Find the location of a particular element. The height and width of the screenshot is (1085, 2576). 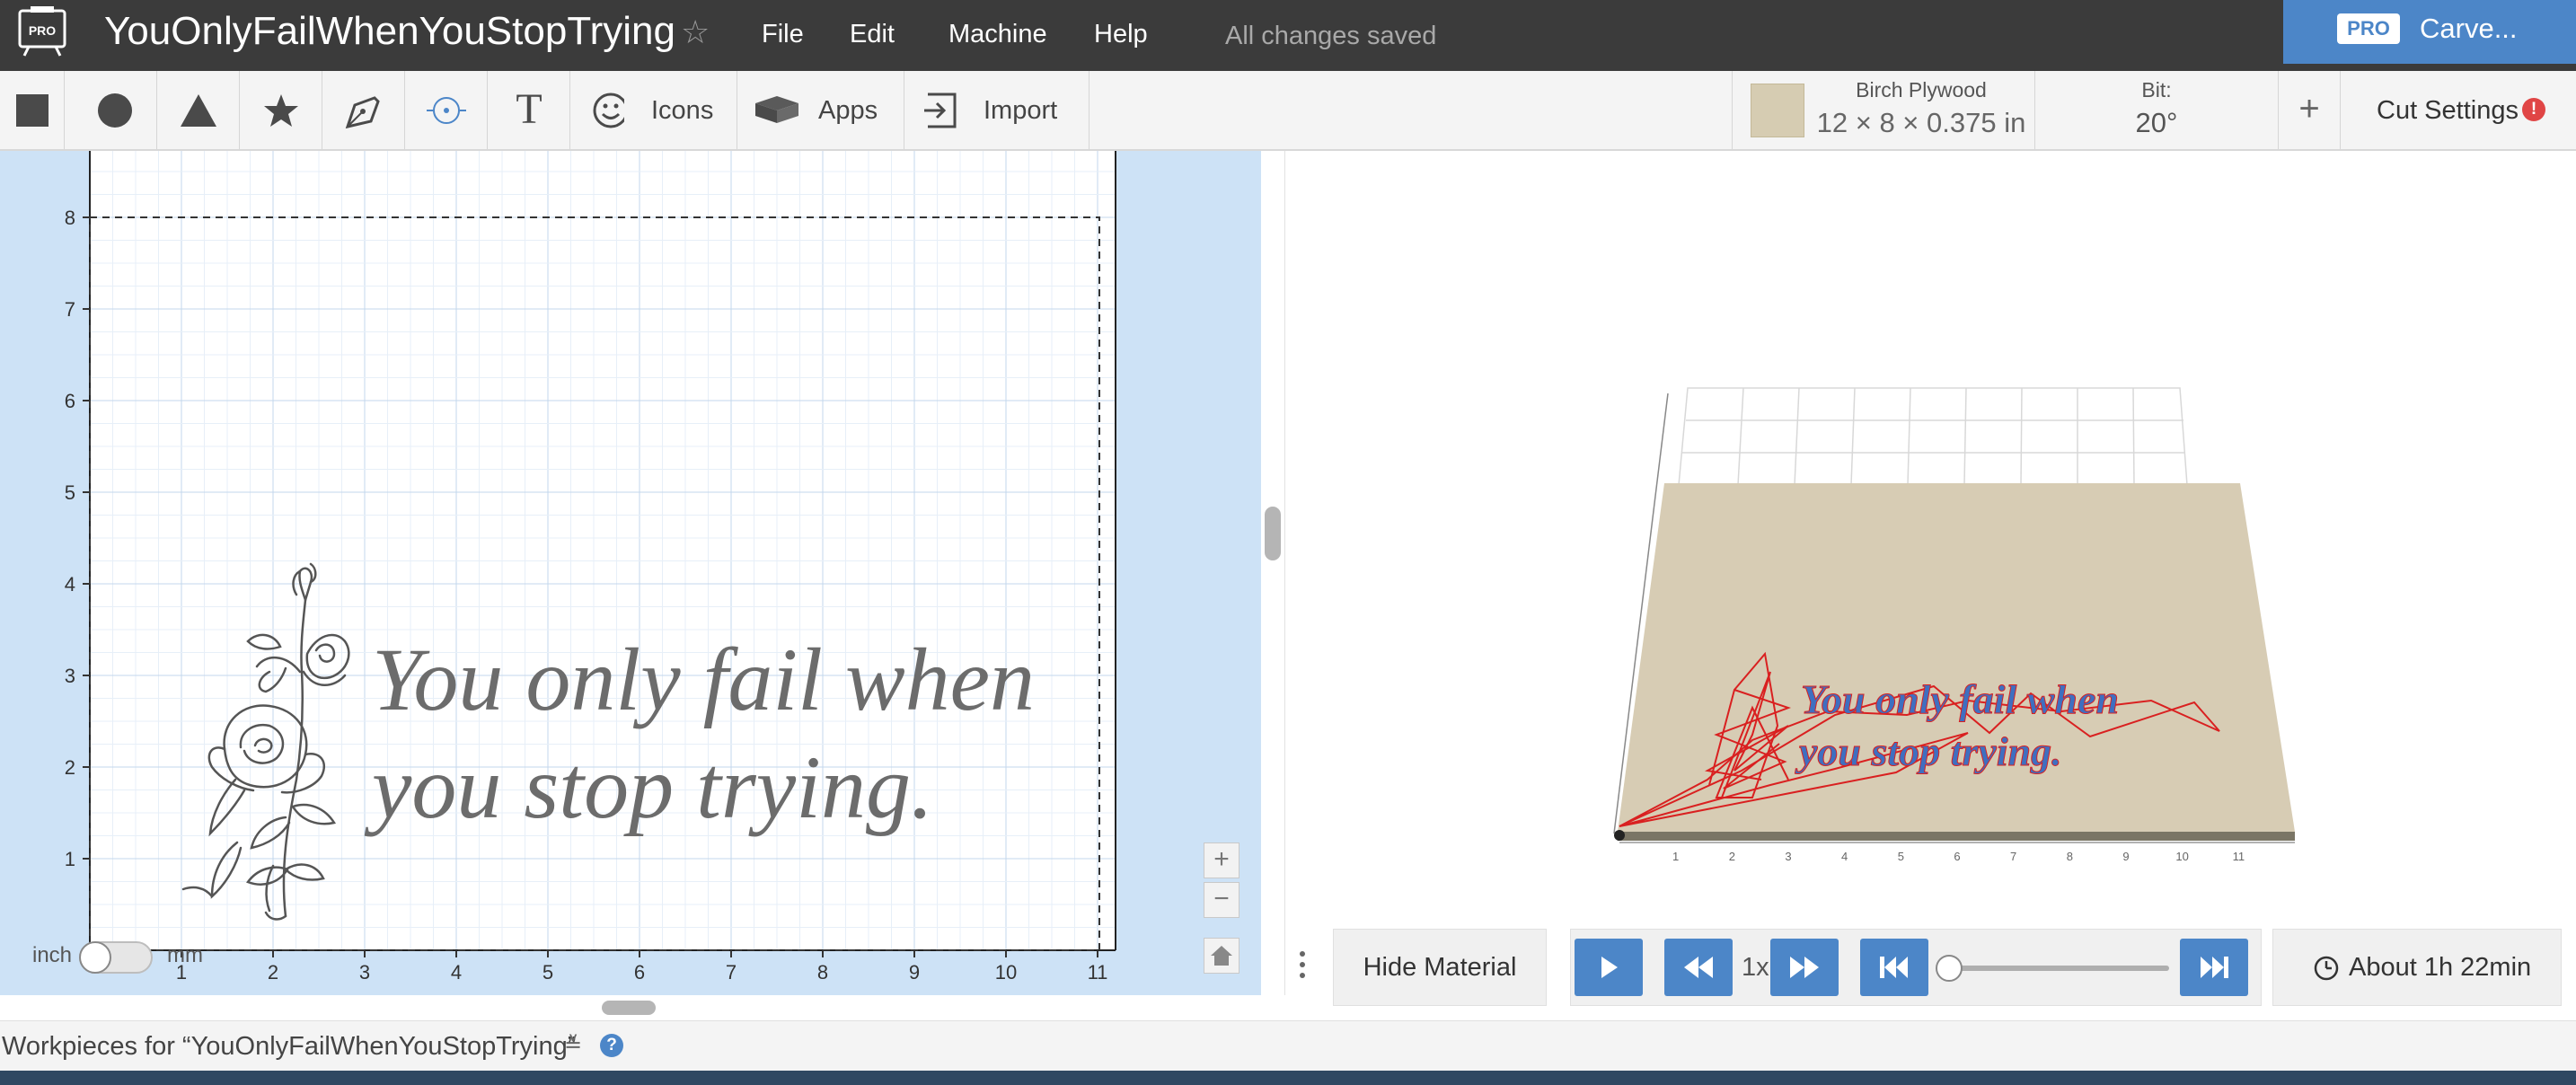

material-board-edge is located at coordinates (1956, 836).